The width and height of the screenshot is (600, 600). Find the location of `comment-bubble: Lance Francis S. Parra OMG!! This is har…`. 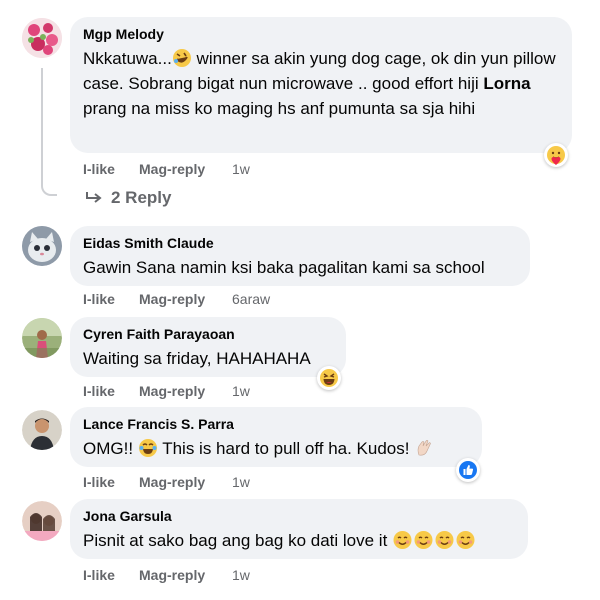

comment-bubble: Lance Francis S. Parra OMG!! This is har… is located at coordinates (276, 437).